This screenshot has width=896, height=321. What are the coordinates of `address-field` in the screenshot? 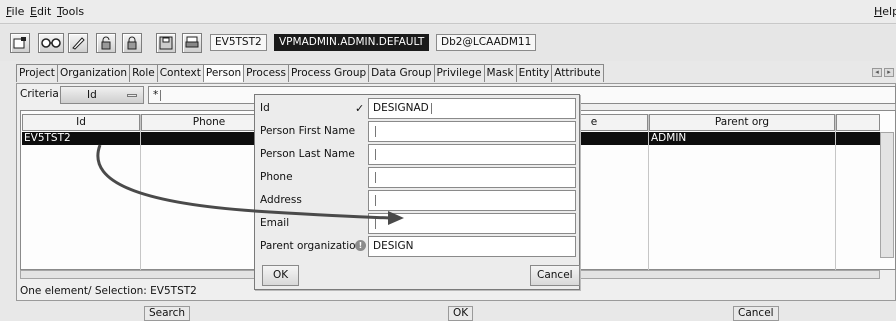 It's located at (472, 200).